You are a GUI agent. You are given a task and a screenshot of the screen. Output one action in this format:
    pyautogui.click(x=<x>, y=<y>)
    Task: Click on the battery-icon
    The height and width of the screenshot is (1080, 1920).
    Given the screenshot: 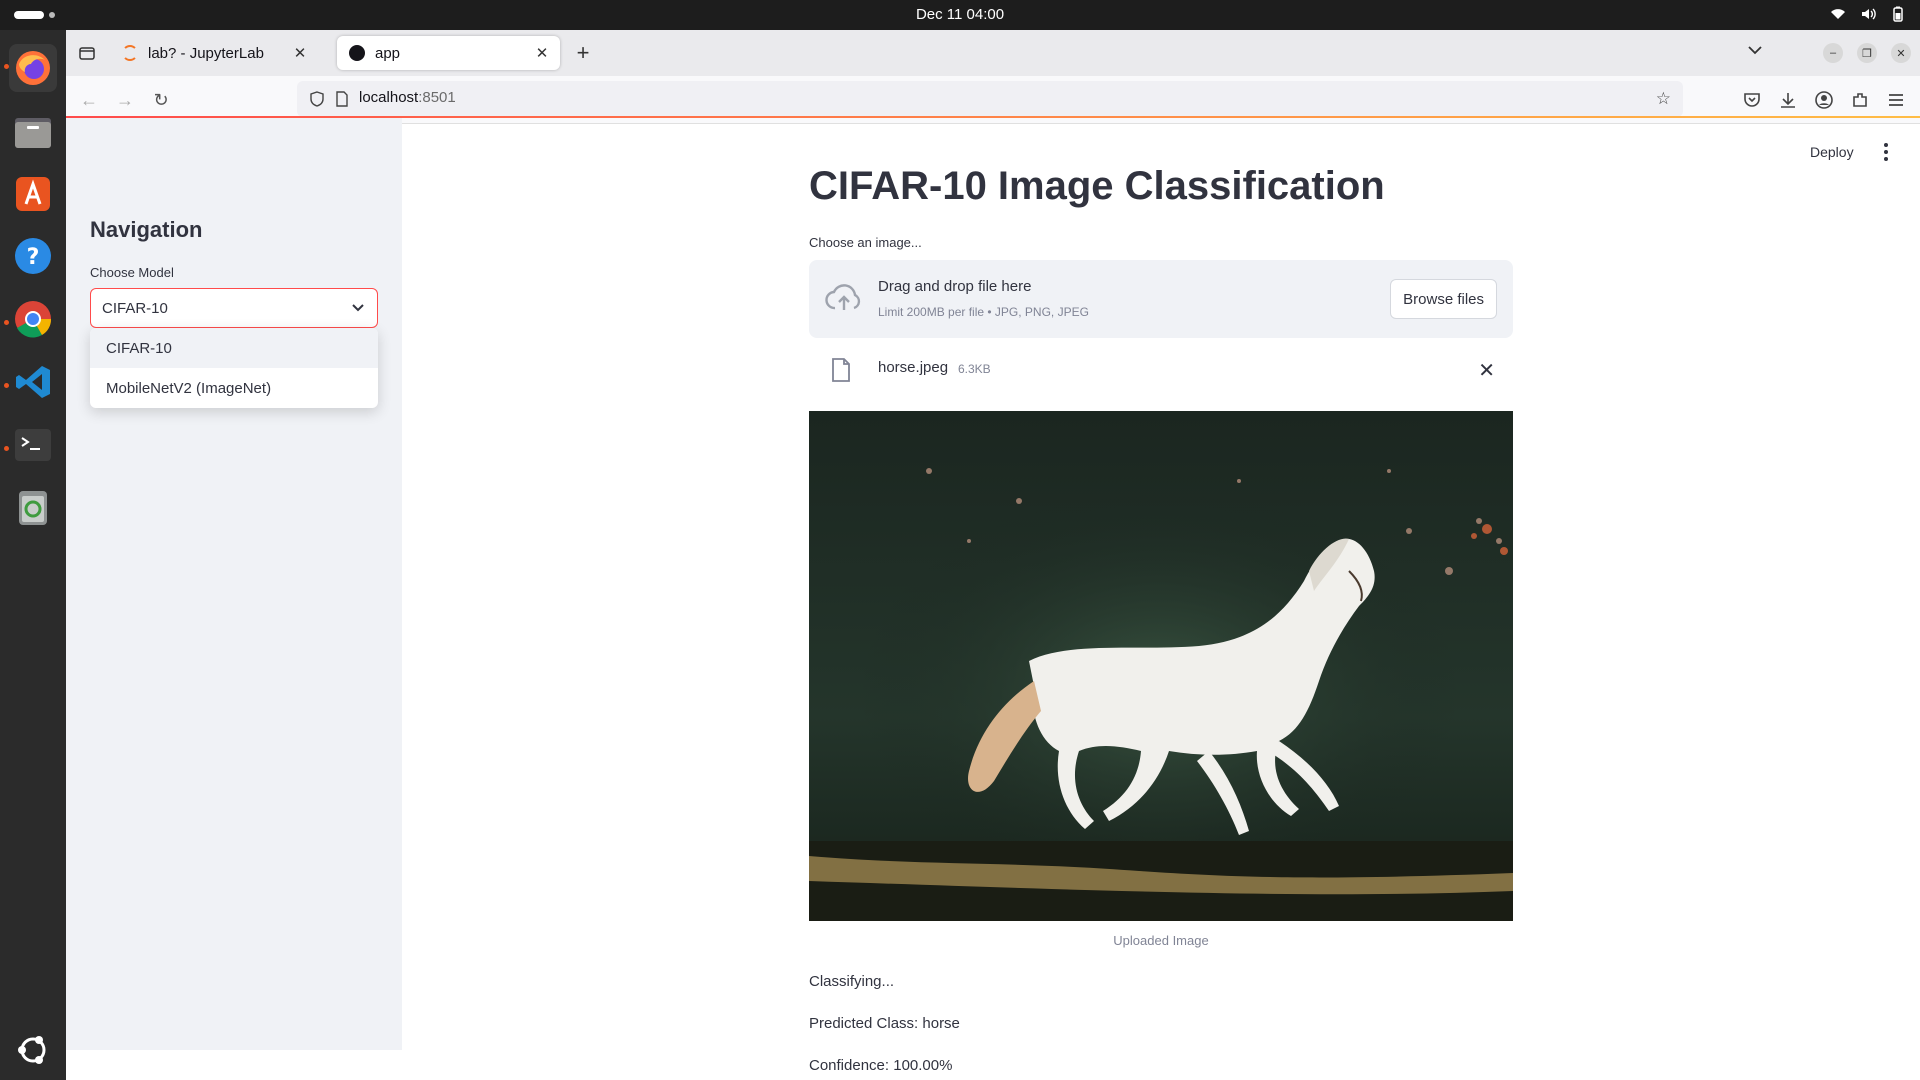 What is the action you would take?
    pyautogui.click(x=1898, y=14)
    